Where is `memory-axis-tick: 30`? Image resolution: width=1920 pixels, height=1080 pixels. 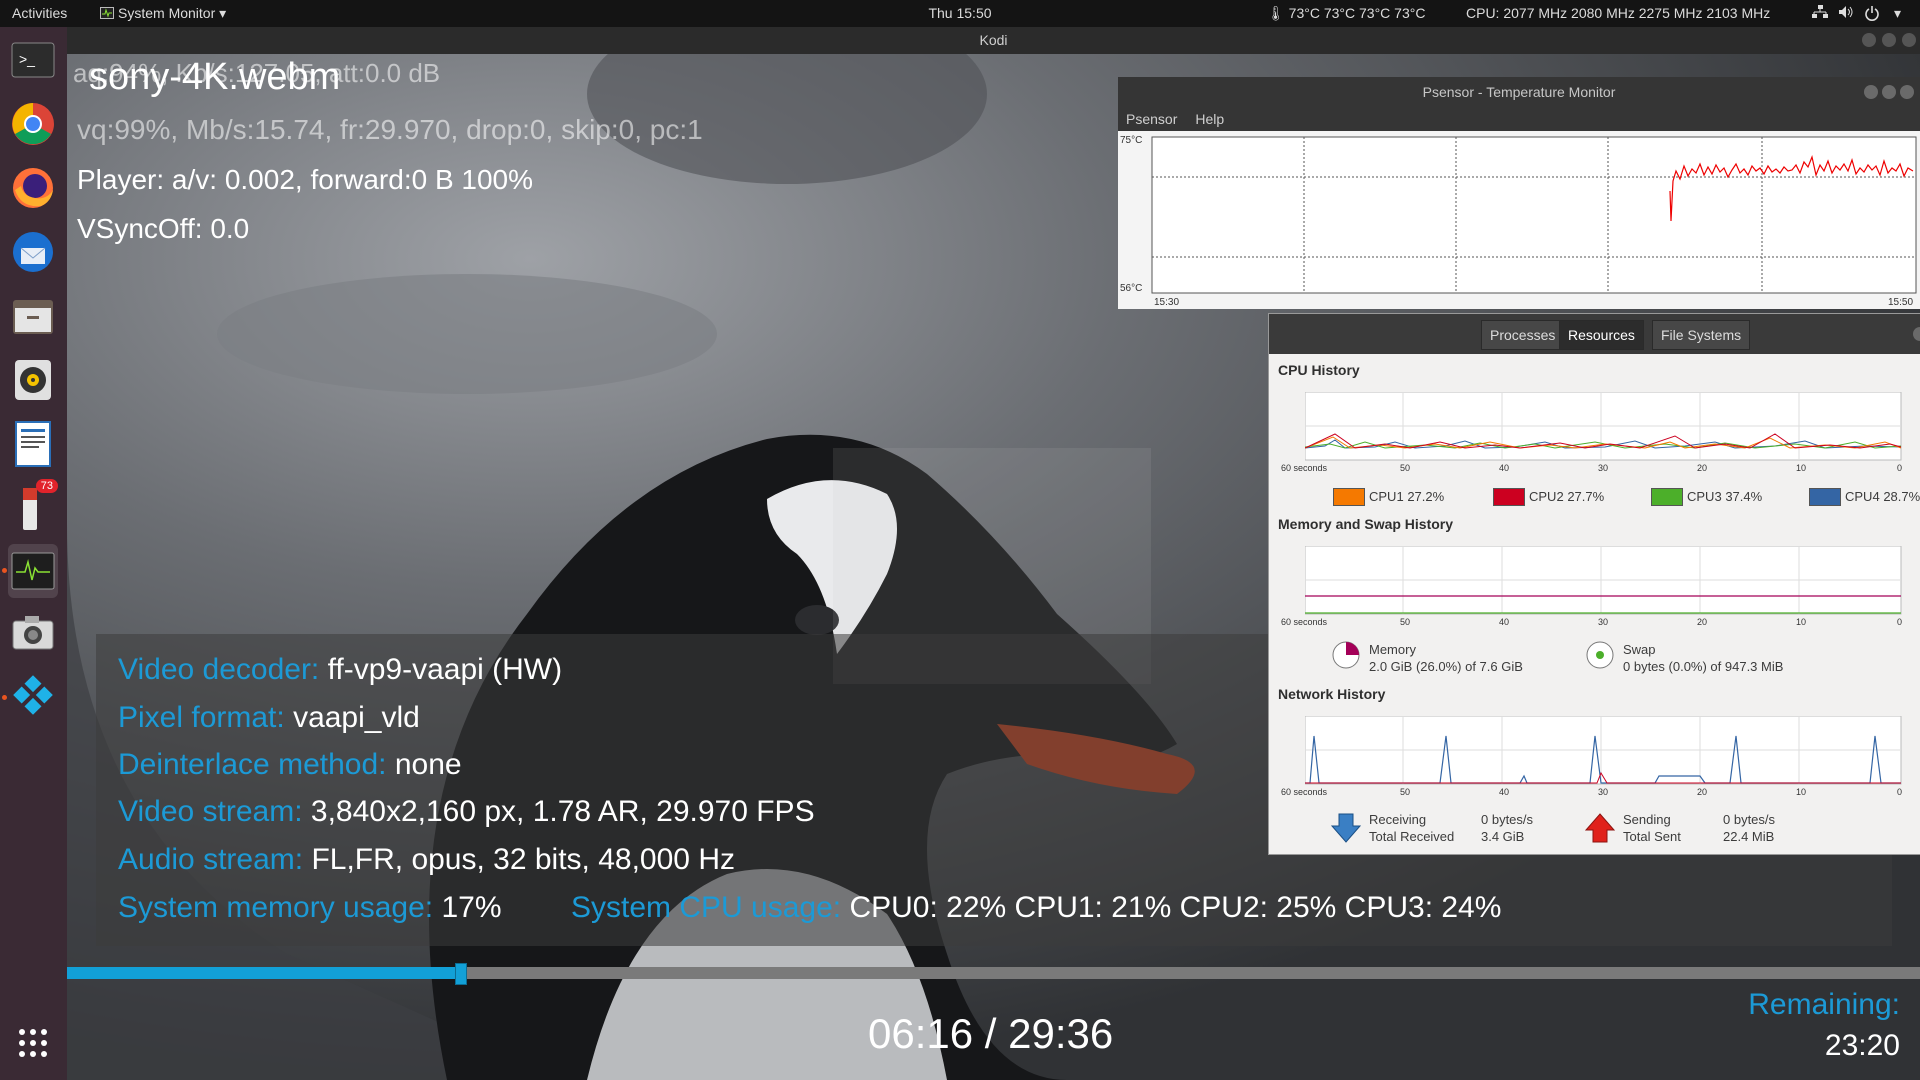
memory-axis-tick: 30 is located at coordinates (1603, 622).